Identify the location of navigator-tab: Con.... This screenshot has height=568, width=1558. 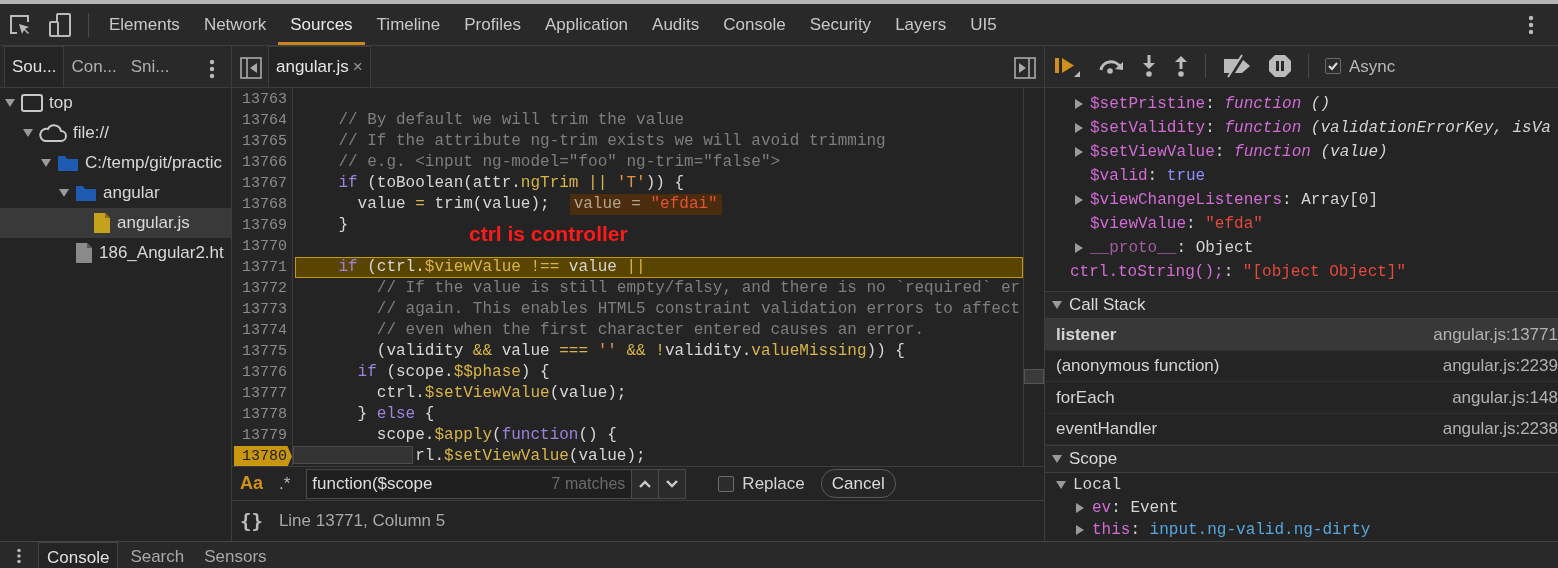
(94, 66).